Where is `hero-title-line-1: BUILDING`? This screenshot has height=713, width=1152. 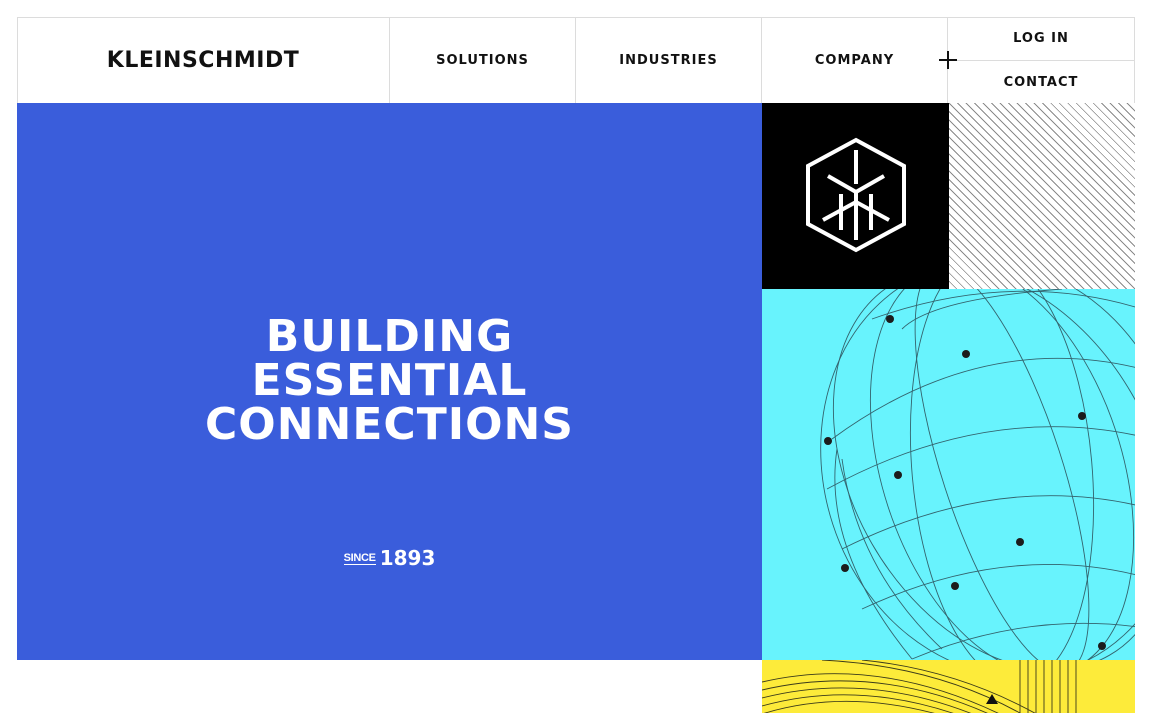 hero-title-line-1: BUILDING is located at coordinates (389, 336).